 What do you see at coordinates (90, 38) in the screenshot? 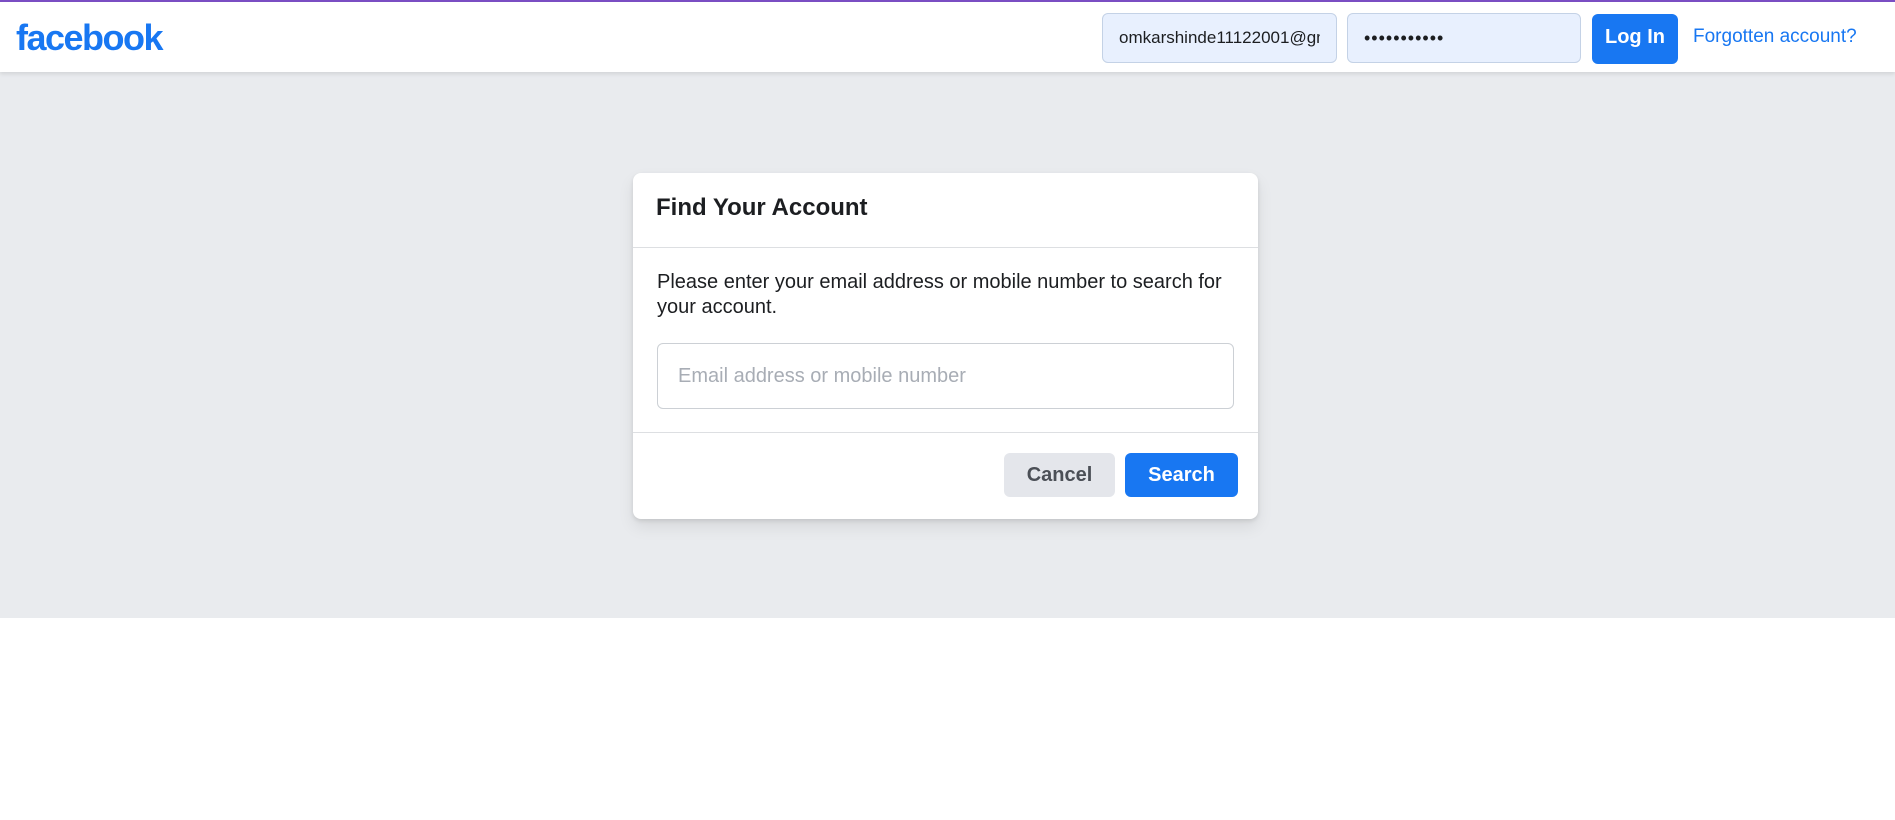
I see `facebook-logo: facebook` at bounding box center [90, 38].